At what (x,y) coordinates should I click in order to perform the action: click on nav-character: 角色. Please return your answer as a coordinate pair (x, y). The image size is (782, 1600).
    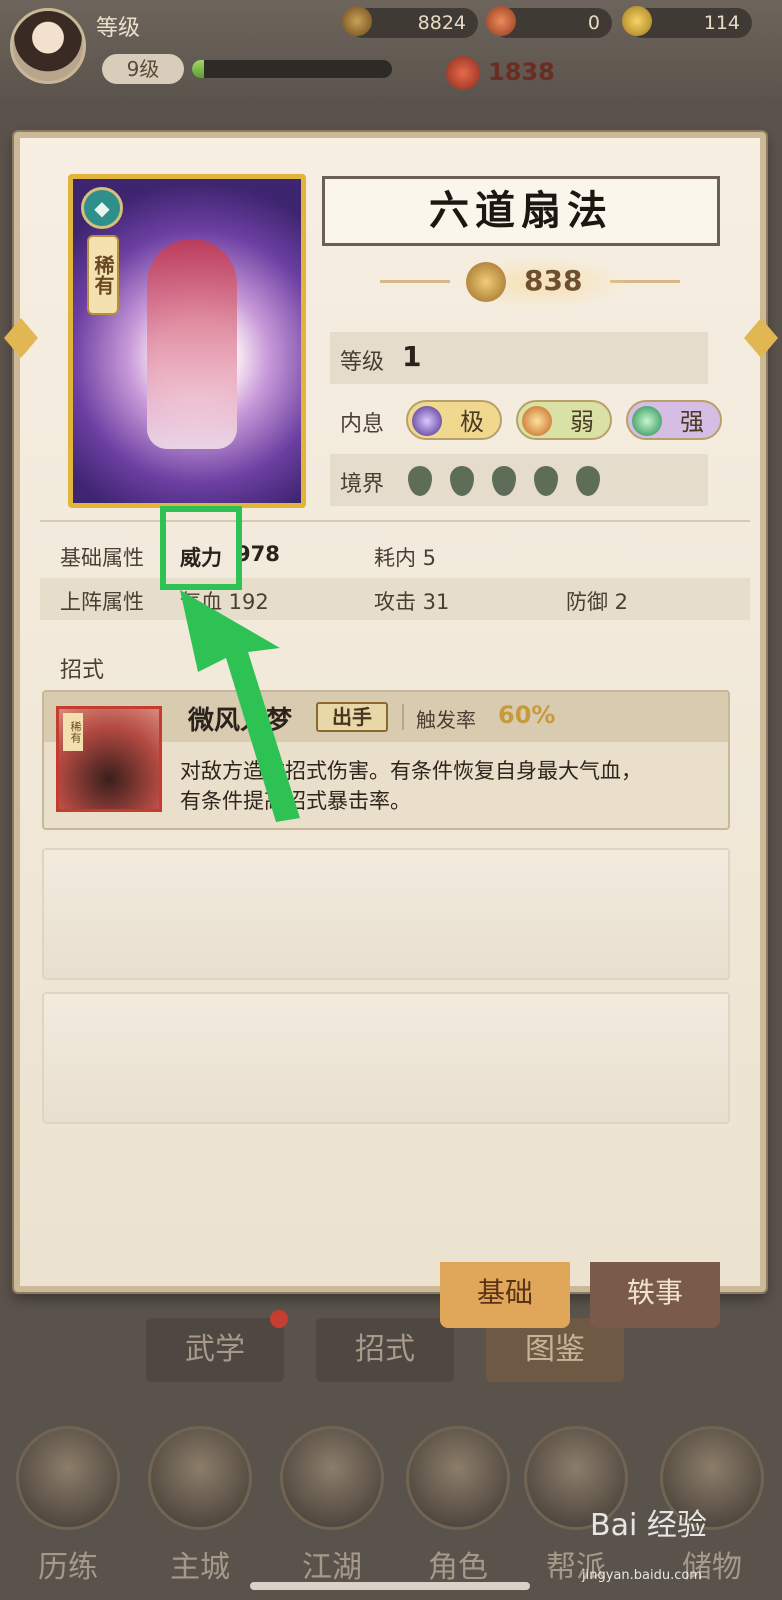
    Looking at the image, I should click on (458, 1511).